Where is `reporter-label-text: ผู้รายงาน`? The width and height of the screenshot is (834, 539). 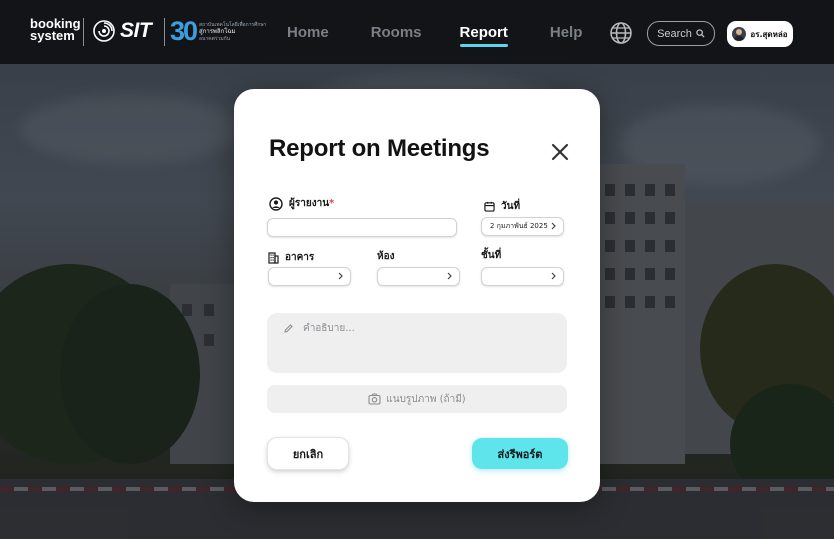 reporter-label-text: ผู้รายงาน is located at coordinates (309, 203).